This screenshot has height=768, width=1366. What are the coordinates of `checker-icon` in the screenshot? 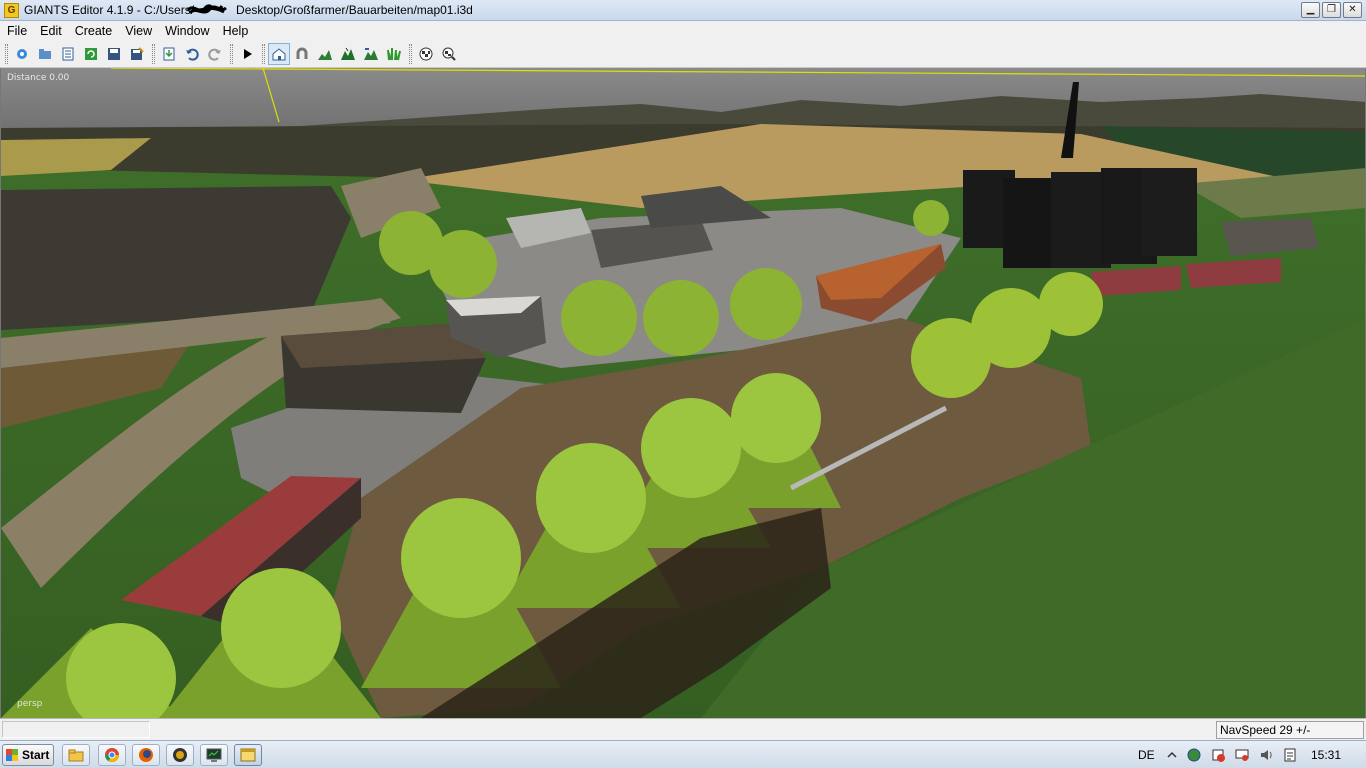 It's located at (426, 54).